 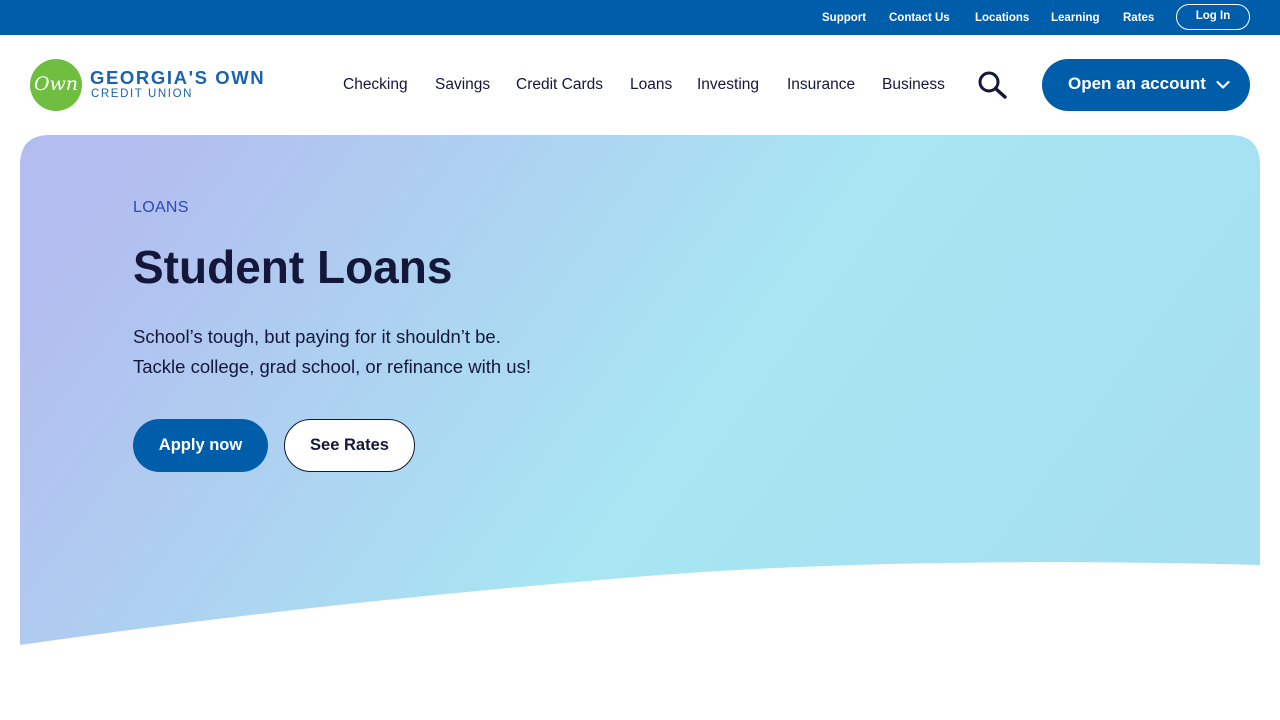 I want to click on open-account-button: Open an account, so click(x=1146, y=85).